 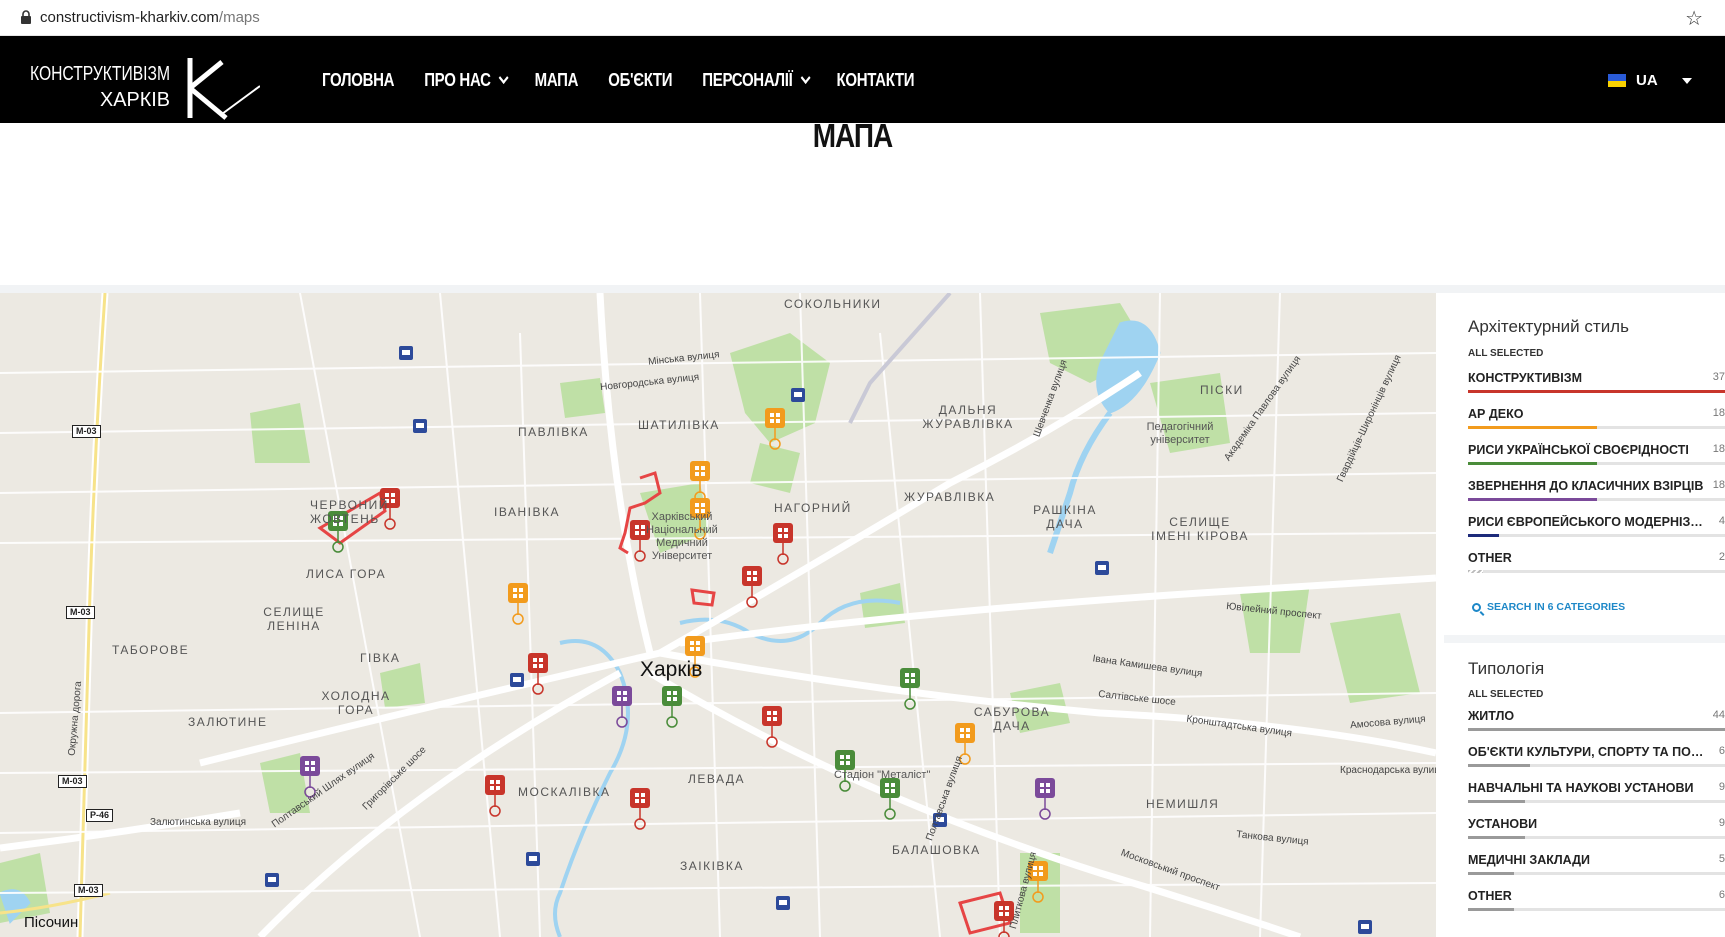 I want to click on ukraine-flag-icon, so click(x=1617, y=80).